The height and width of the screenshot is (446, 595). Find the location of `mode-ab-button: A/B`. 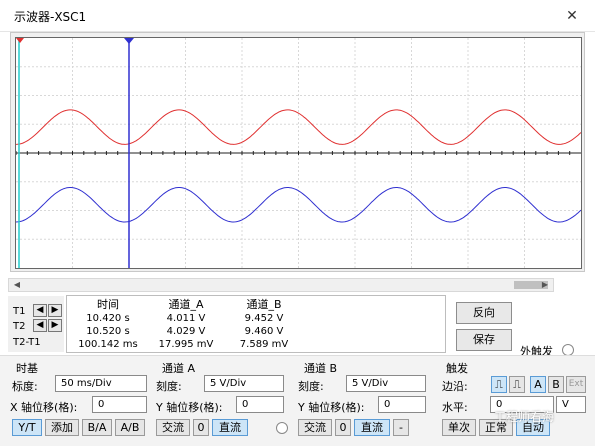

mode-ab-button: A/B is located at coordinates (130, 427).